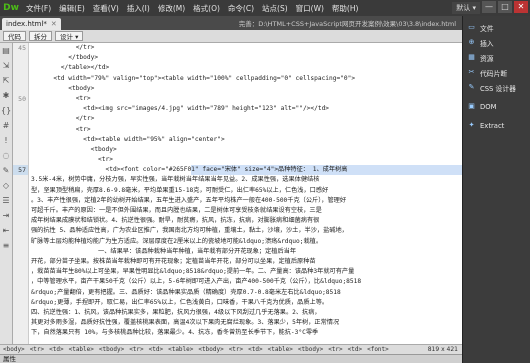  Describe the element at coordinates (345, 8) in the screenshot. I see `menu-help: 帮助(H)` at that location.